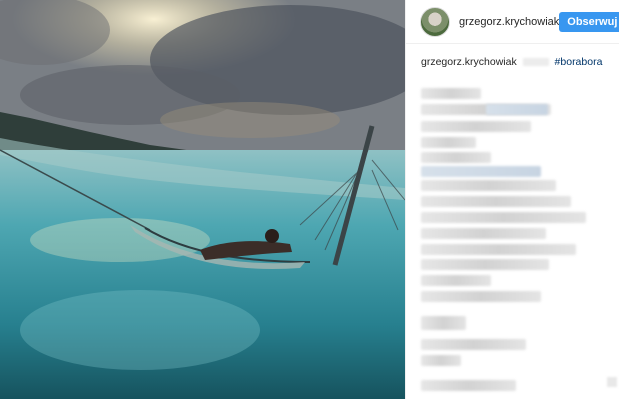 The height and width of the screenshot is (399, 619). Describe the element at coordinates (469, 62) in the screenshot. I see `caption-username: grzegorz.krychowiak` at that location.